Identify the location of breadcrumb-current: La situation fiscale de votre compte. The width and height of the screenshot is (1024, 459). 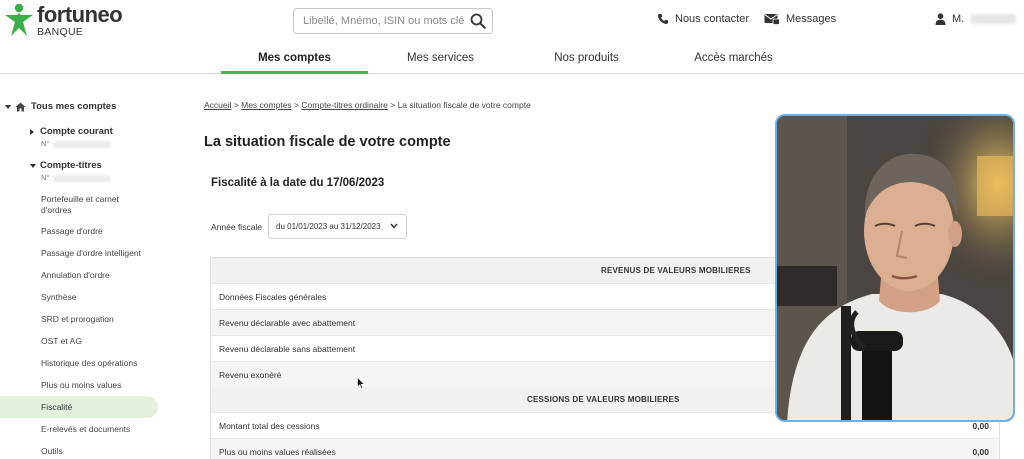
(464, 105).